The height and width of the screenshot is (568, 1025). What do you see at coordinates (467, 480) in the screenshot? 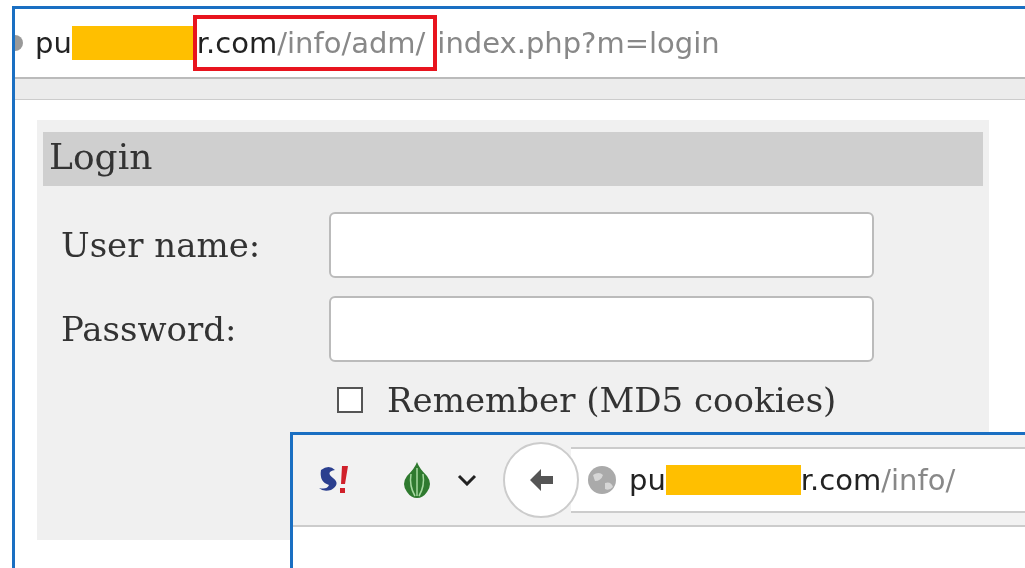
I see `chevron-down-icon` at bounding box center [467, 480].